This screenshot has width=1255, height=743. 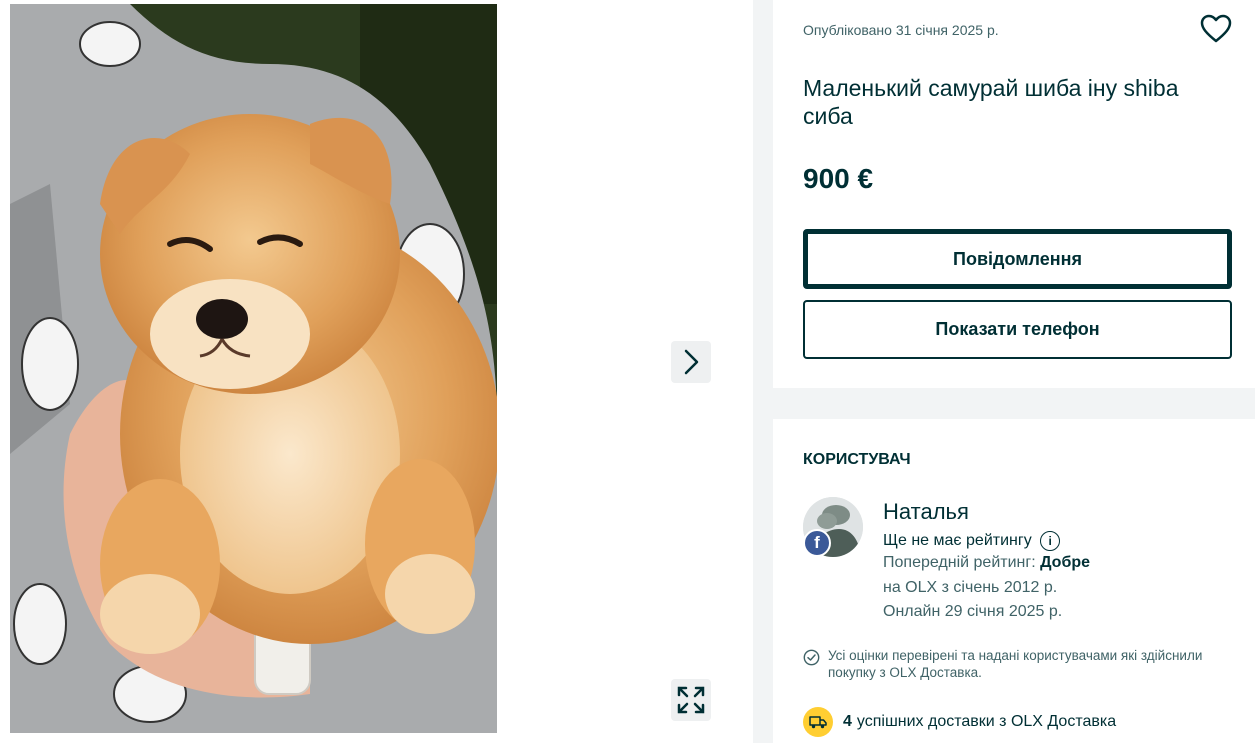 I want to click on next-photo-button, so click(x=691, y=362).